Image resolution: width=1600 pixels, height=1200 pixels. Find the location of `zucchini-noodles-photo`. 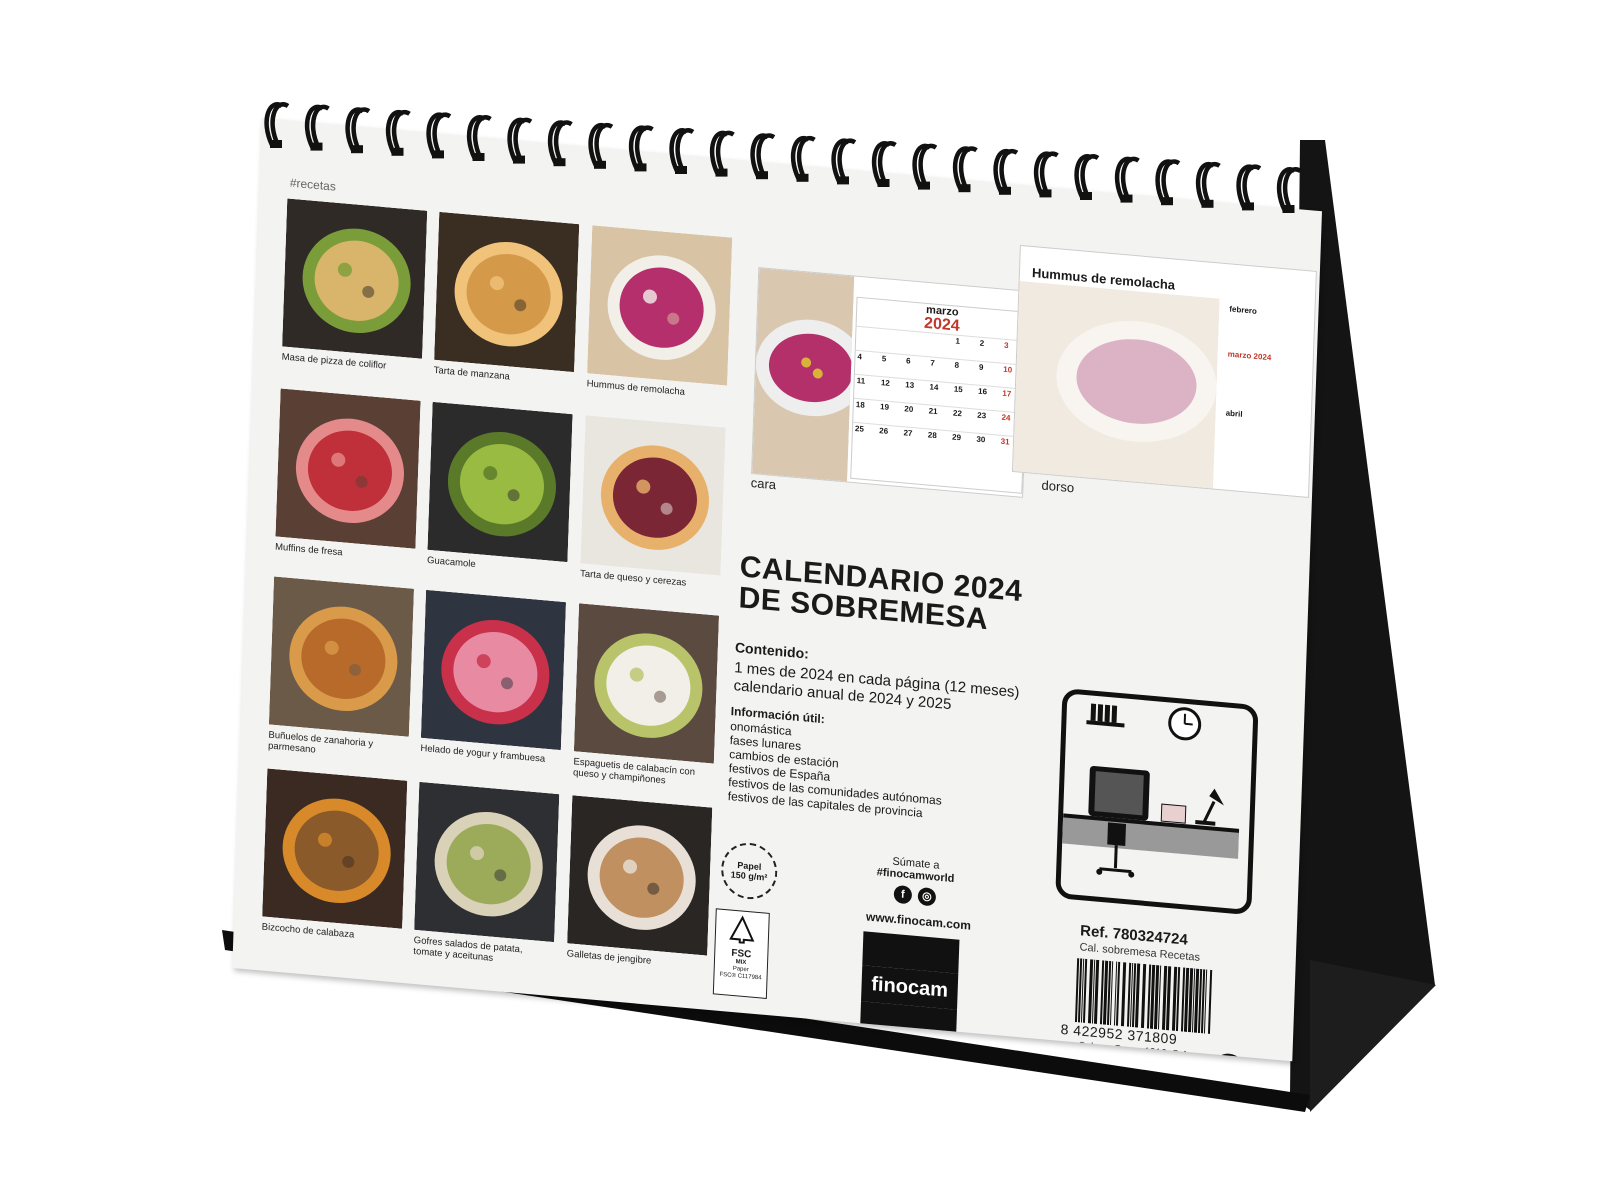

zucchini-noodles-photo is located at coordinates (646, 683).